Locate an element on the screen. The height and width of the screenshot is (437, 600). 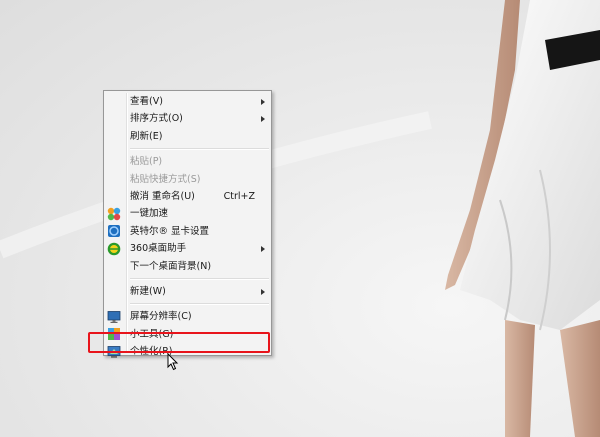
menu-item-paste: 粘贴(P) is located at coordinates (187, 161).